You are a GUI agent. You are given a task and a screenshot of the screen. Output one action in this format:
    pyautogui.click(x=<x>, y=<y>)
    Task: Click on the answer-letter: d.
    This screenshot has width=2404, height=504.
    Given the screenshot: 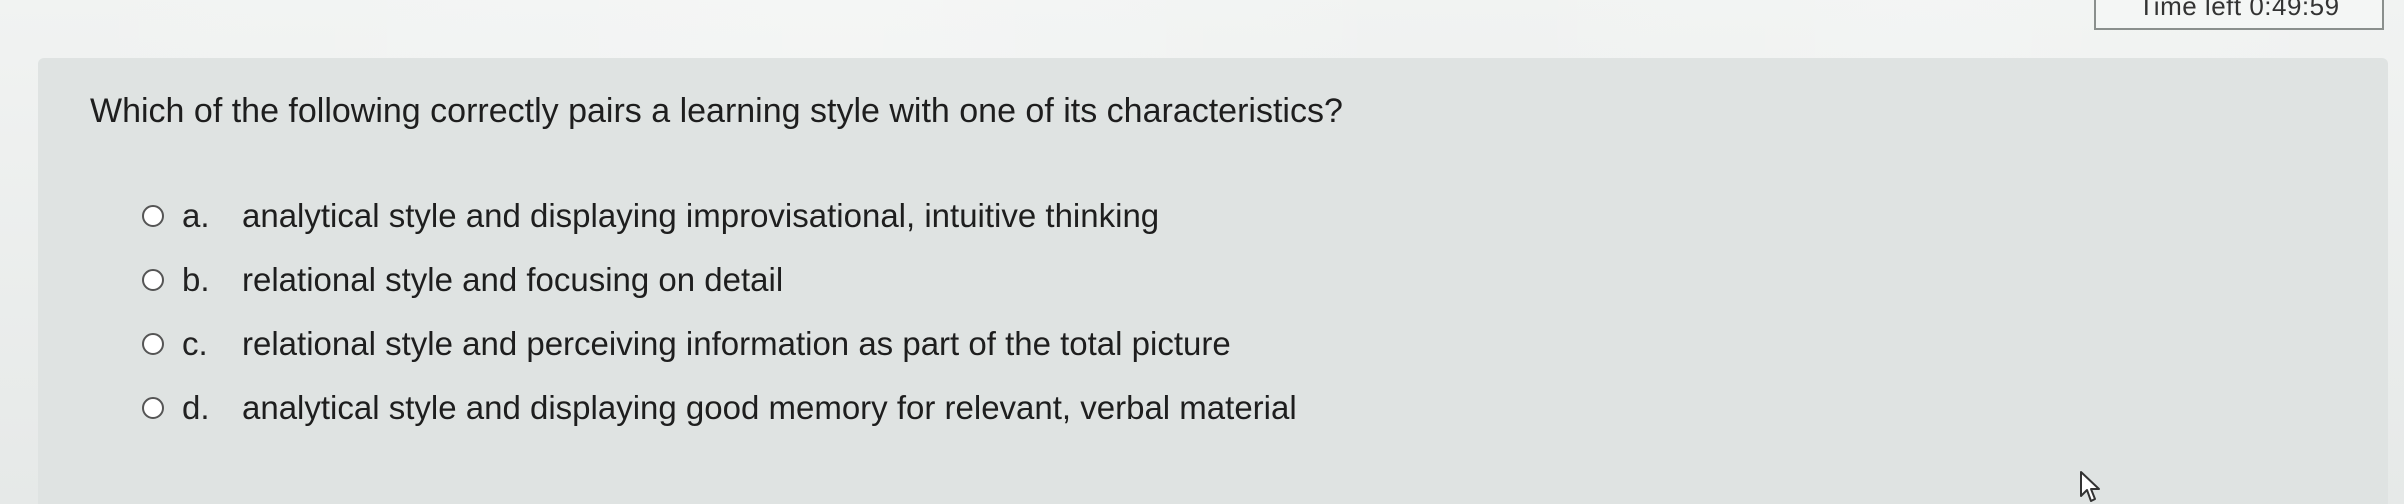 What is the action you would take?
    pyautogui.click(x=196, y=407)
    